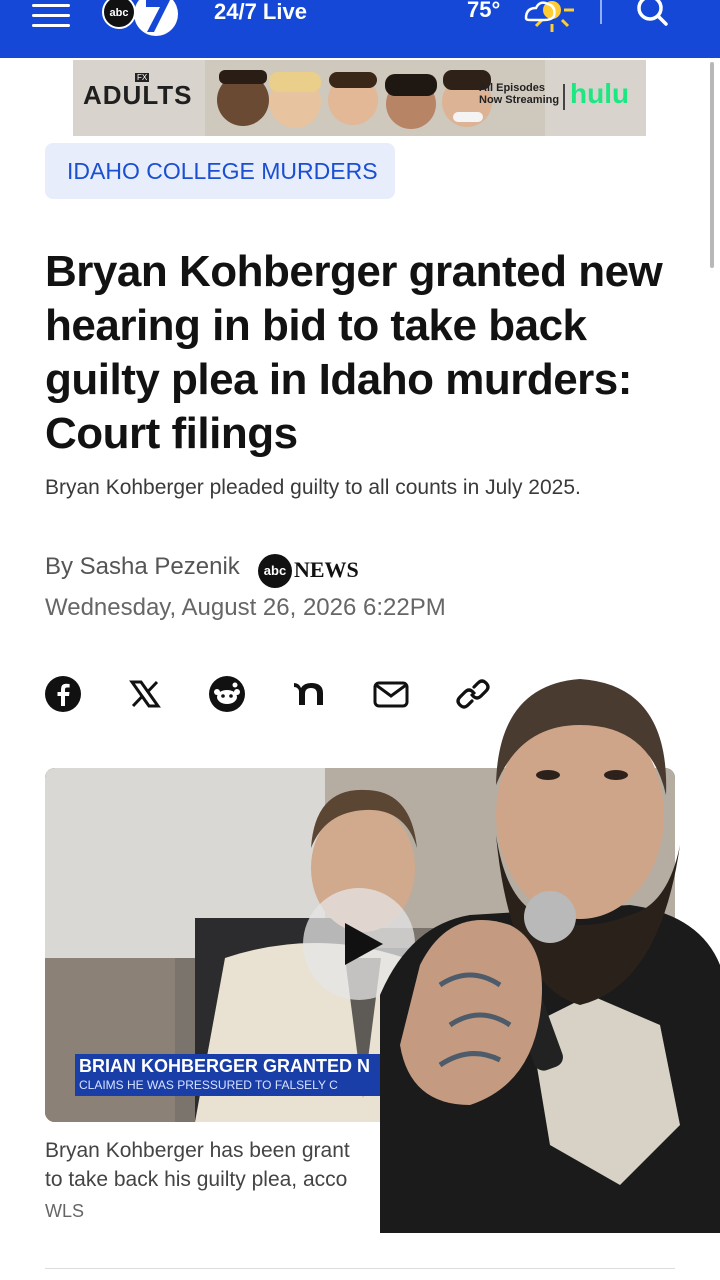  I want to click on lower-third-headline: BRIAN KOHBERGER GRANTED N, so click(225, 1066).